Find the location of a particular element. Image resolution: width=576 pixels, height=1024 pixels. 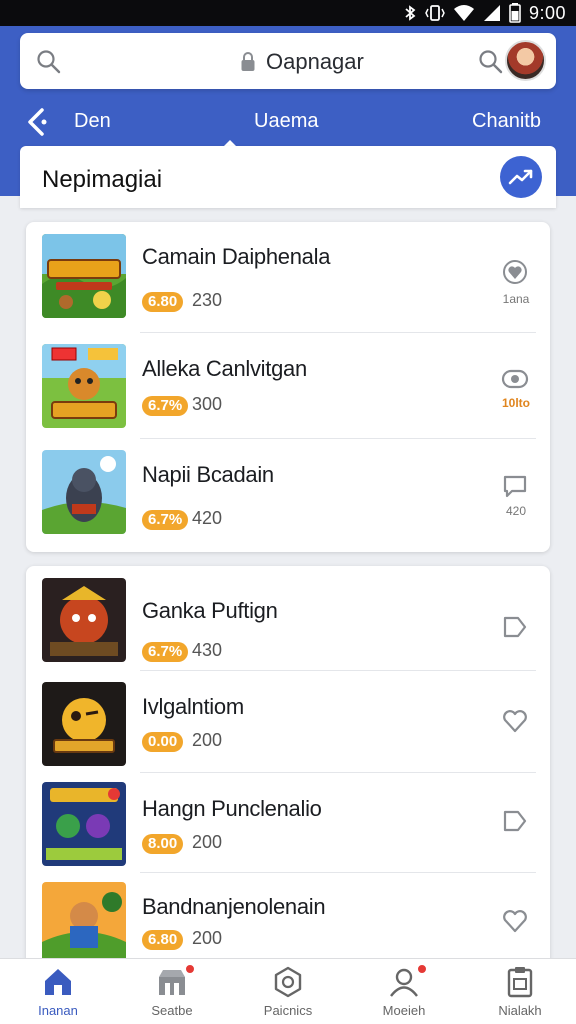

game-list-item: Ganka Puftign 6.7% 430 is located at coordinates (288, 626).